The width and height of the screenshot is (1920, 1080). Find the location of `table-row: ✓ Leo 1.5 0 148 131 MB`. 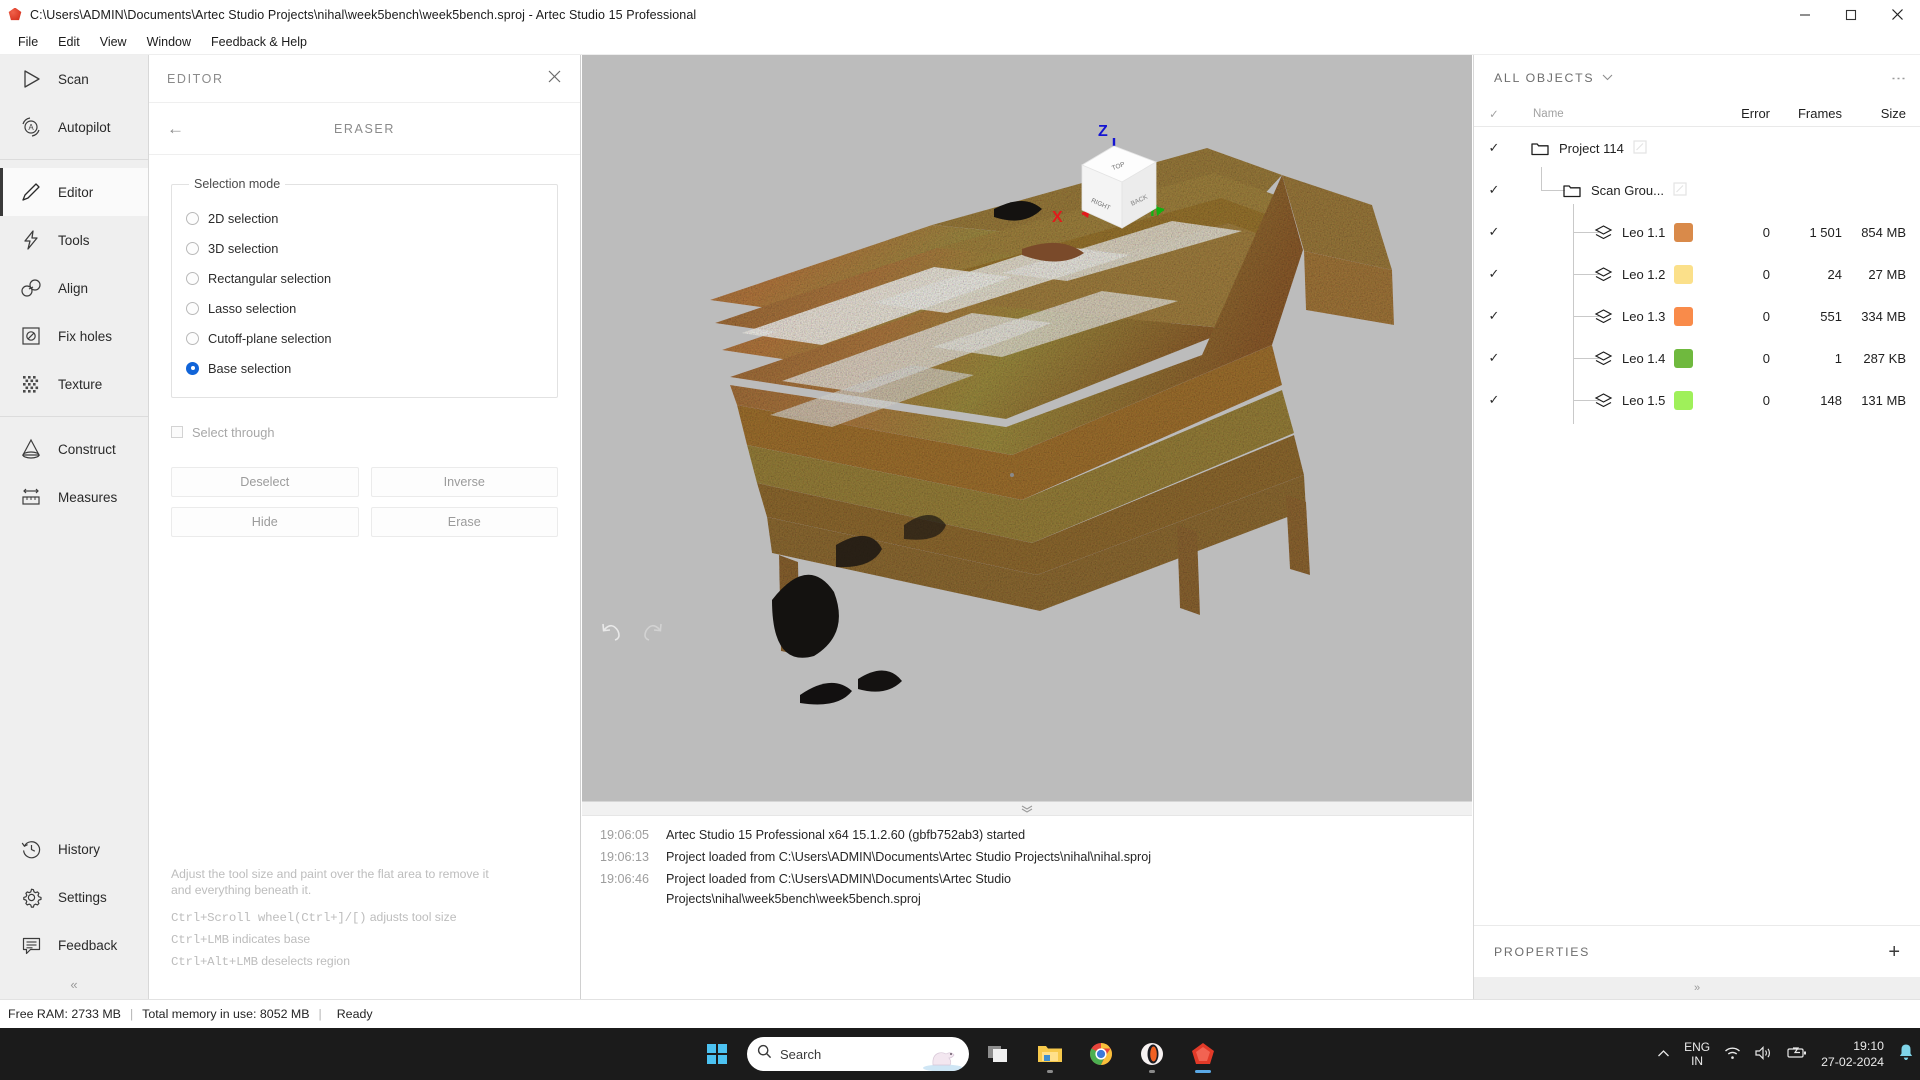

table-row: ✓ Leo 1.5 0 148 131 MB is located at coordinates (1697, 400).